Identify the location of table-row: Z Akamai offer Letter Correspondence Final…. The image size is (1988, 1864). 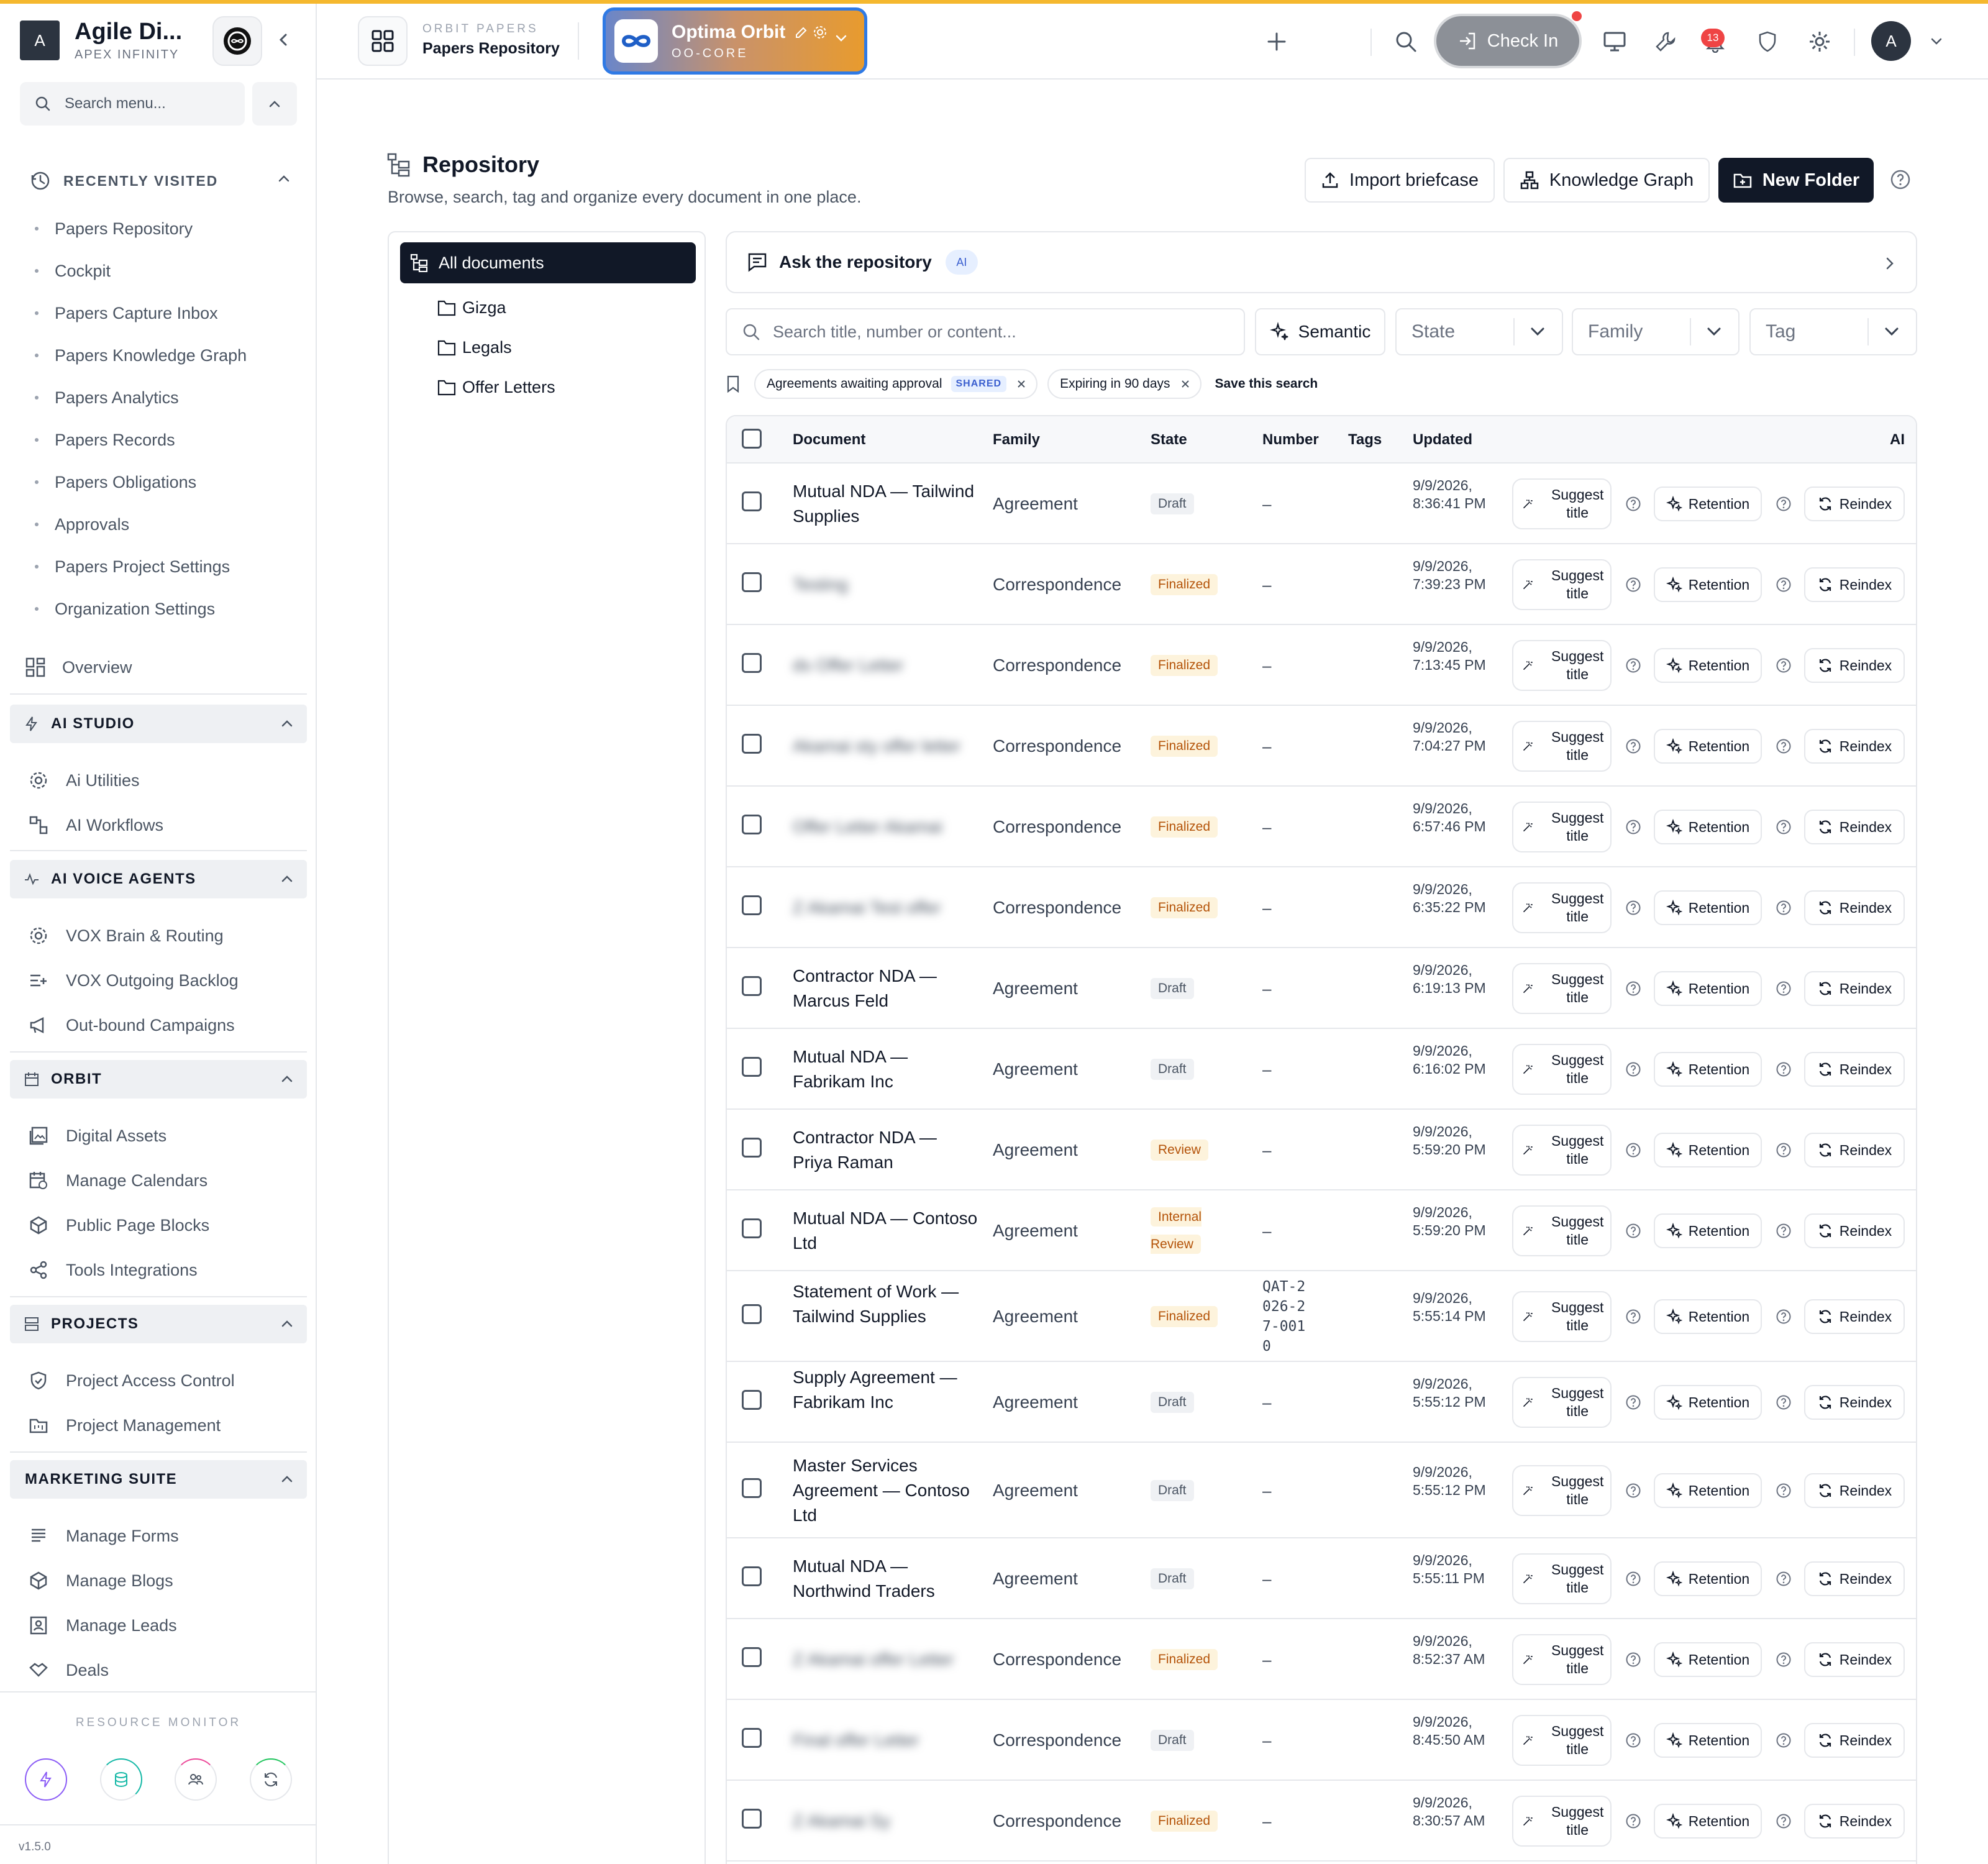
(1321, 1659).